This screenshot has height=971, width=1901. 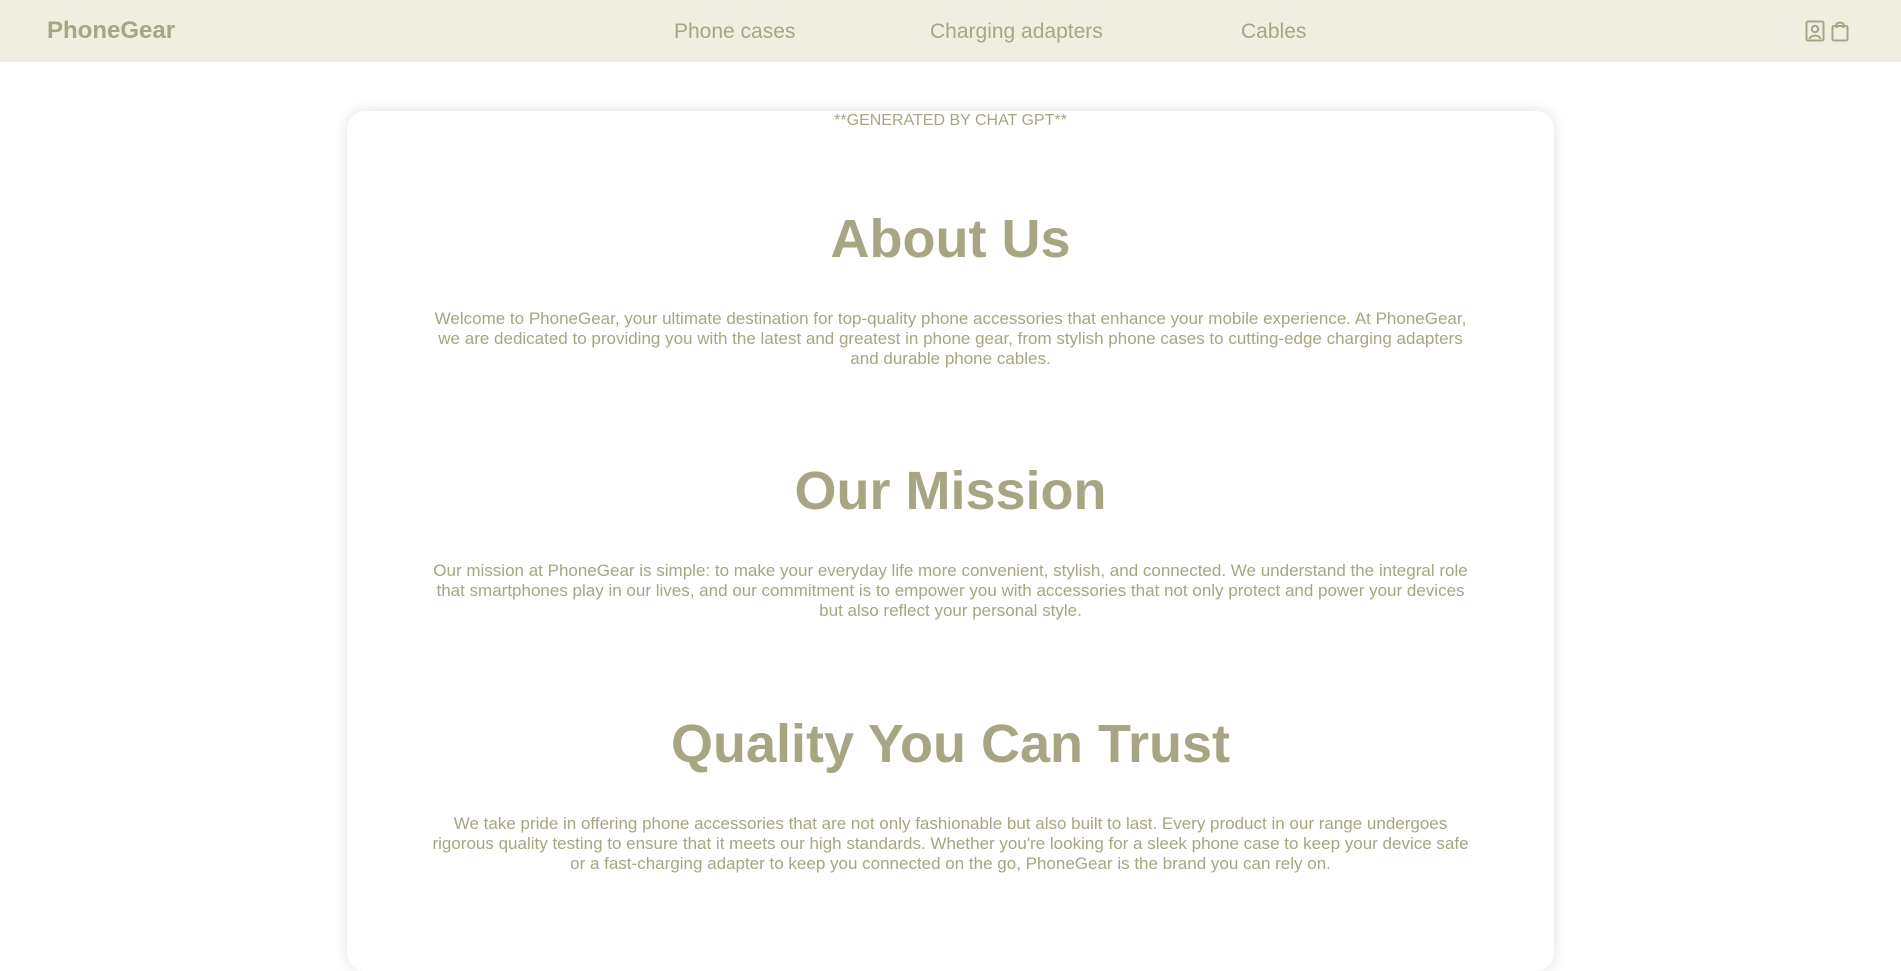 I want to click on nav-link-charging-adapters: Charging adapters, so click(x=1016, y=31).